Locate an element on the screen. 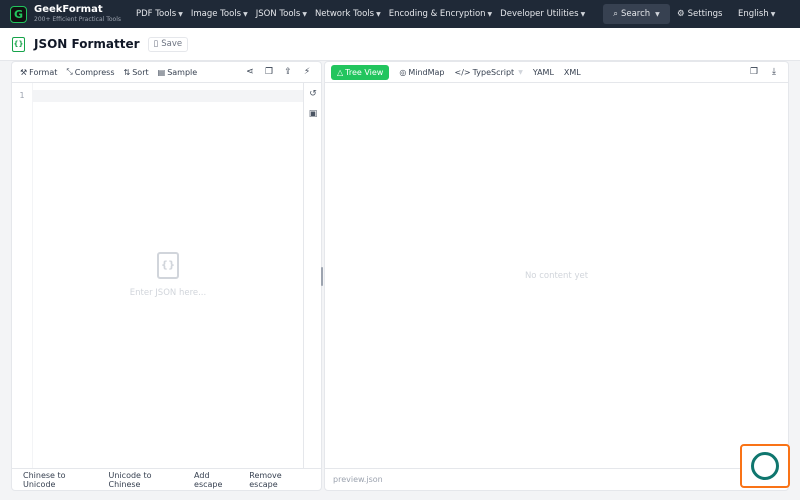 The image size is (800, 500). brand-tagline: 200+ Efficient Practical Tools is located at coordinates (78, 19).